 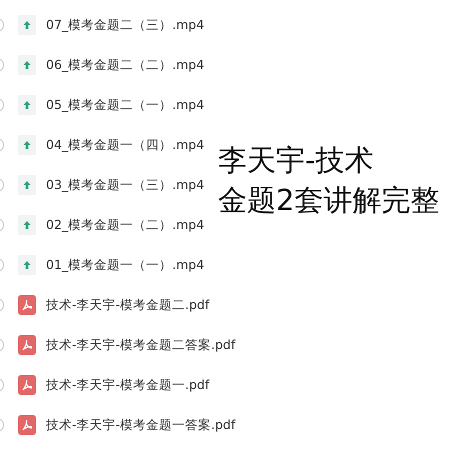 I want to click on file-name: 03_模考金题一（三）.mp4, so click(x=125, y=185).